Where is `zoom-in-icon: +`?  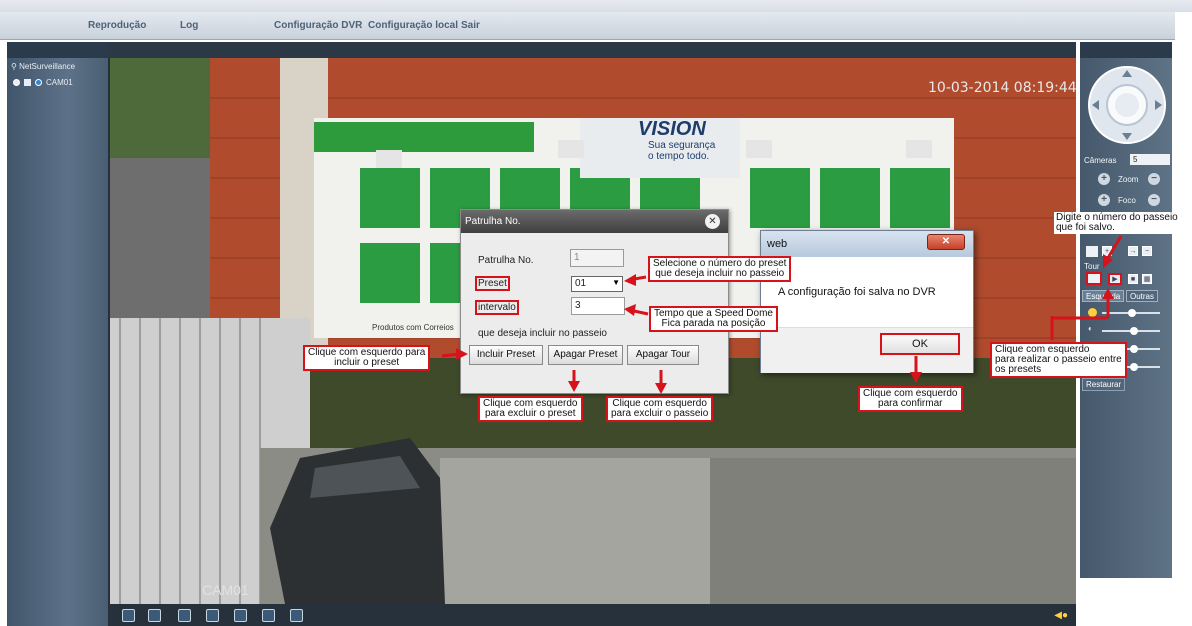 zoom-in-icon: + is located at coordinates (1104, 179).